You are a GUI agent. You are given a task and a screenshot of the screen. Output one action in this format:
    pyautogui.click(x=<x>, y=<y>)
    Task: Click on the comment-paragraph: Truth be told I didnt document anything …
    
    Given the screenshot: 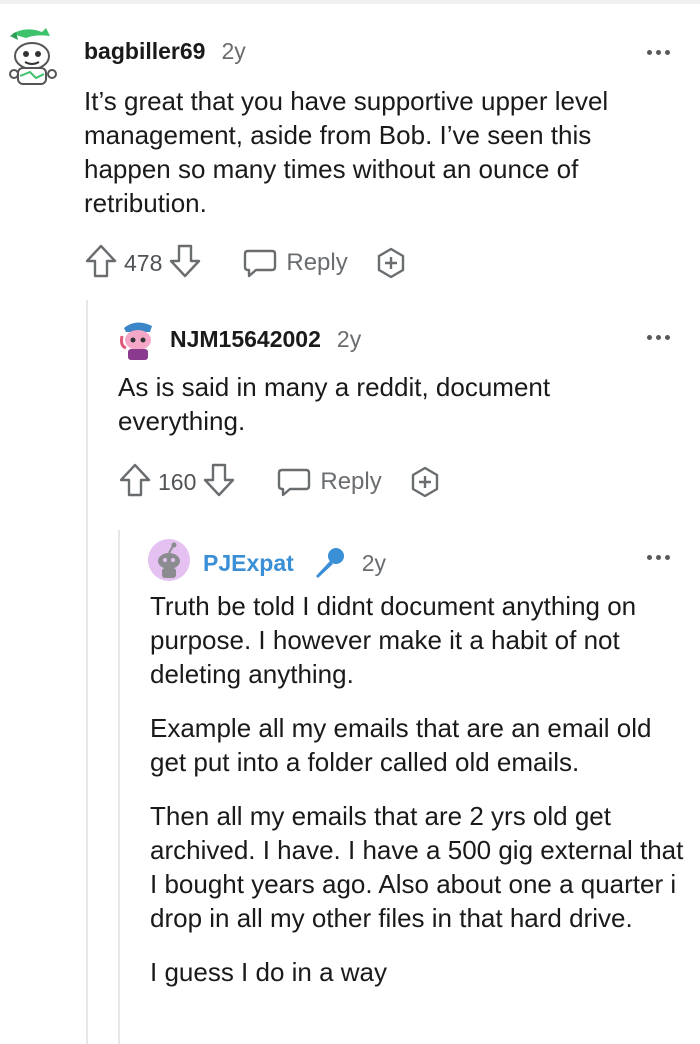 What is the action you would take?
    pyautogui.click(x=393, y=640)
    